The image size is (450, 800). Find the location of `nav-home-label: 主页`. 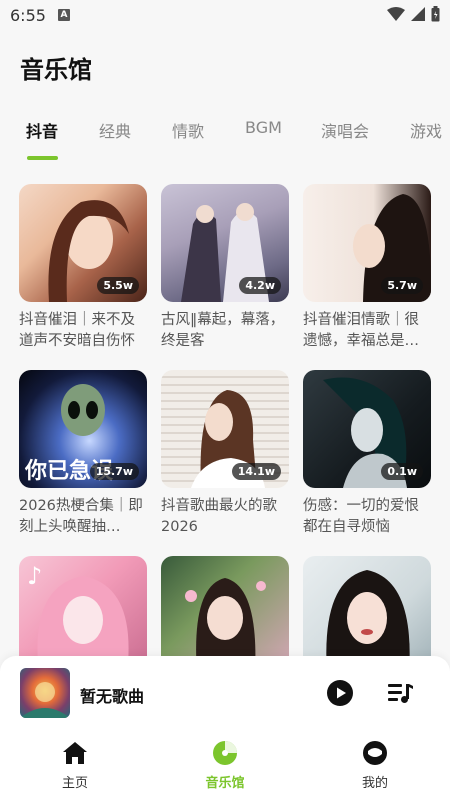

nav-home-label: 主页 is located at coordinates (74, 783).